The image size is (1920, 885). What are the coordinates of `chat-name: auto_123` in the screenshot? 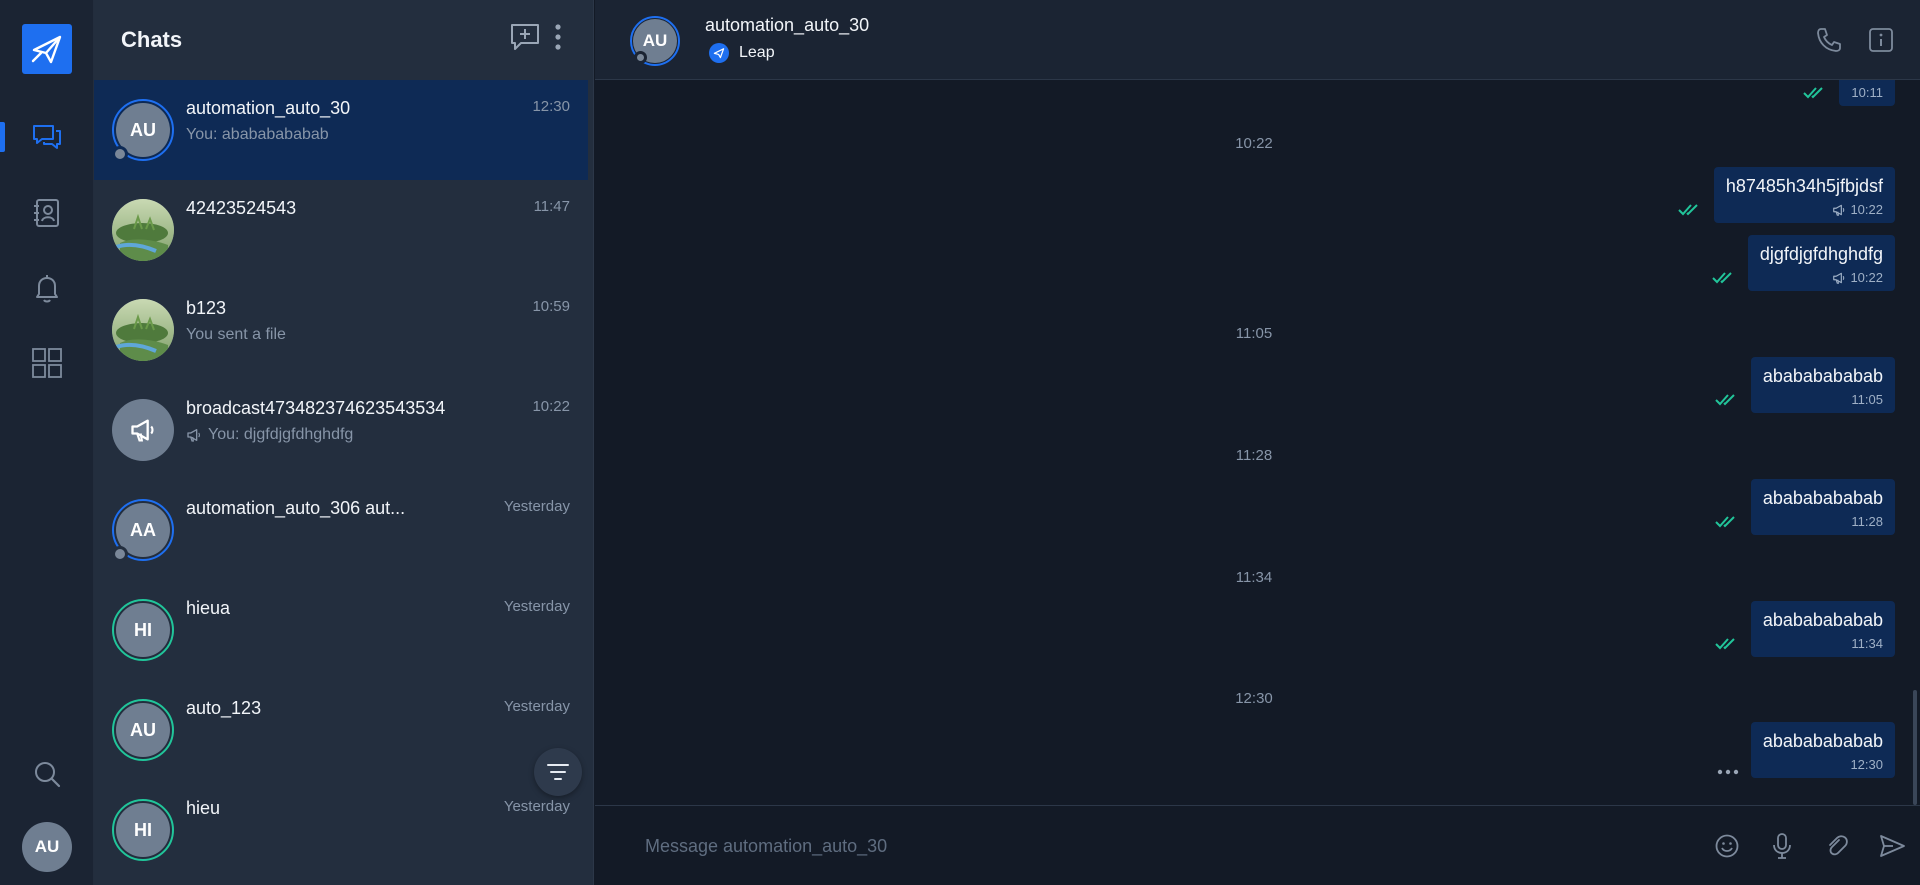 It's located at (224, 708).